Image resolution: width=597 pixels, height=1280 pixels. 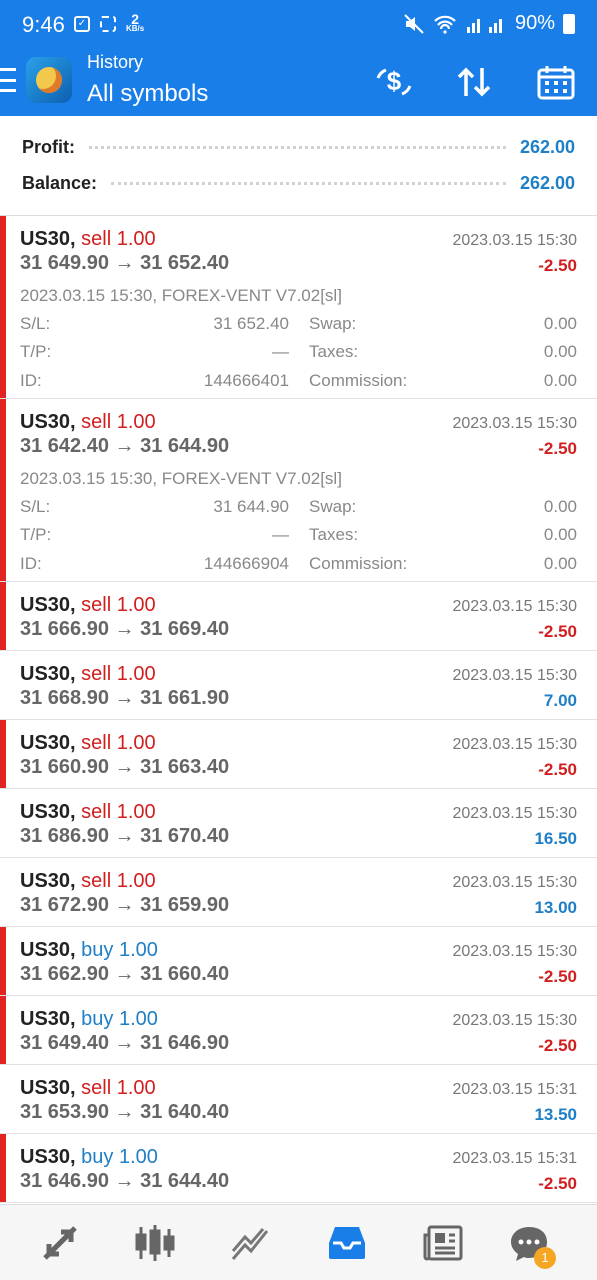 What do you see at coordinates (246, 563) in the screenshot?
I see `id-value: 144666904` at bounding box center [246, 563].